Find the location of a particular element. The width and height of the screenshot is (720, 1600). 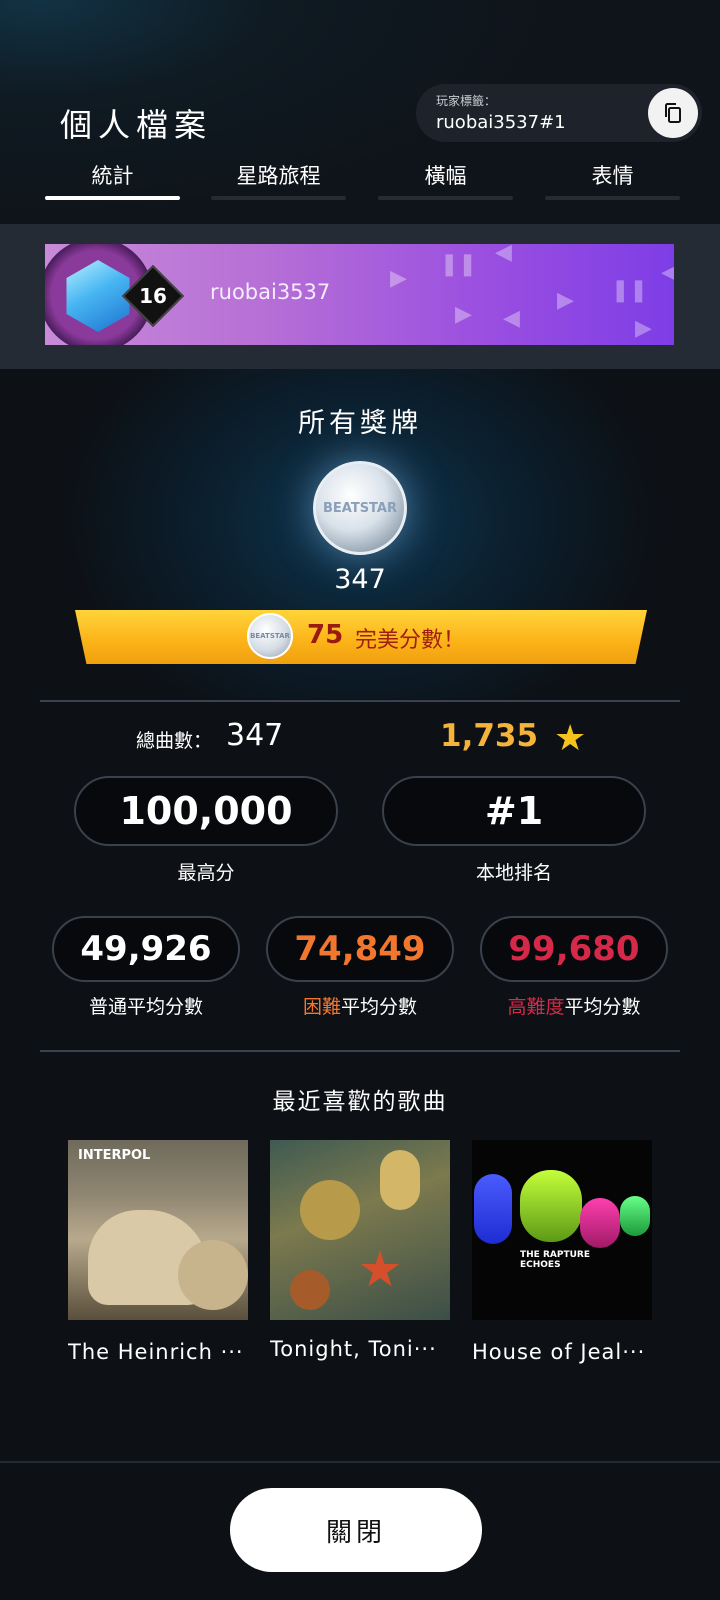

tab-star-journey: 星路旅程 is located at coordinates (278, 180).